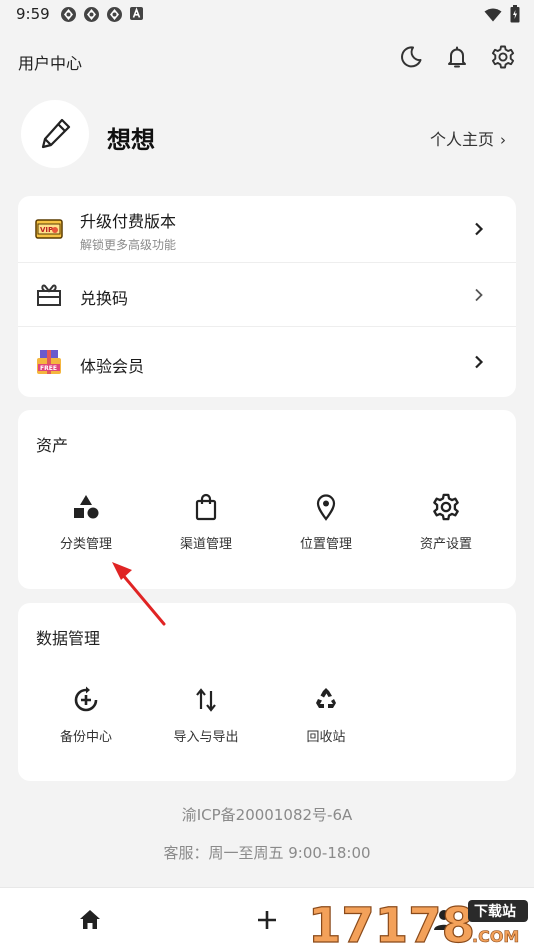  Describe the element at coordinates (446, 522) in the screenshot. I see `asset-settings-button: 资产设置` at that location.